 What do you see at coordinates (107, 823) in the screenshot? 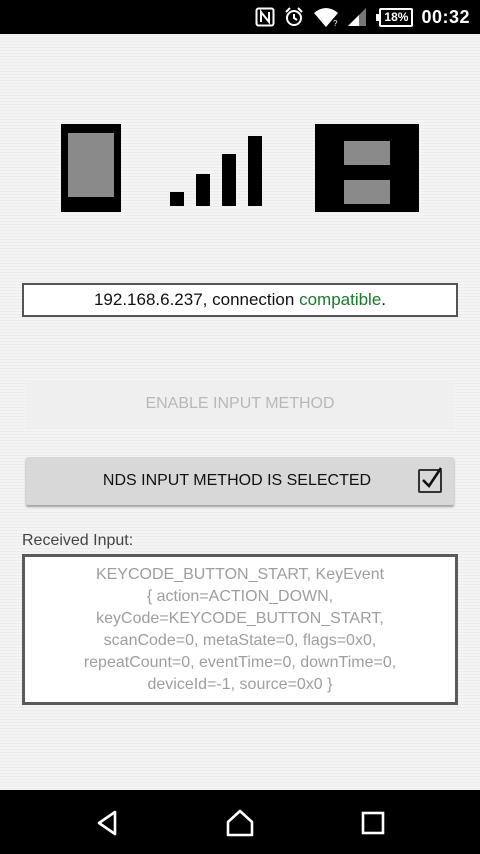
I see `back-icon` at bounding box center [107, 823].